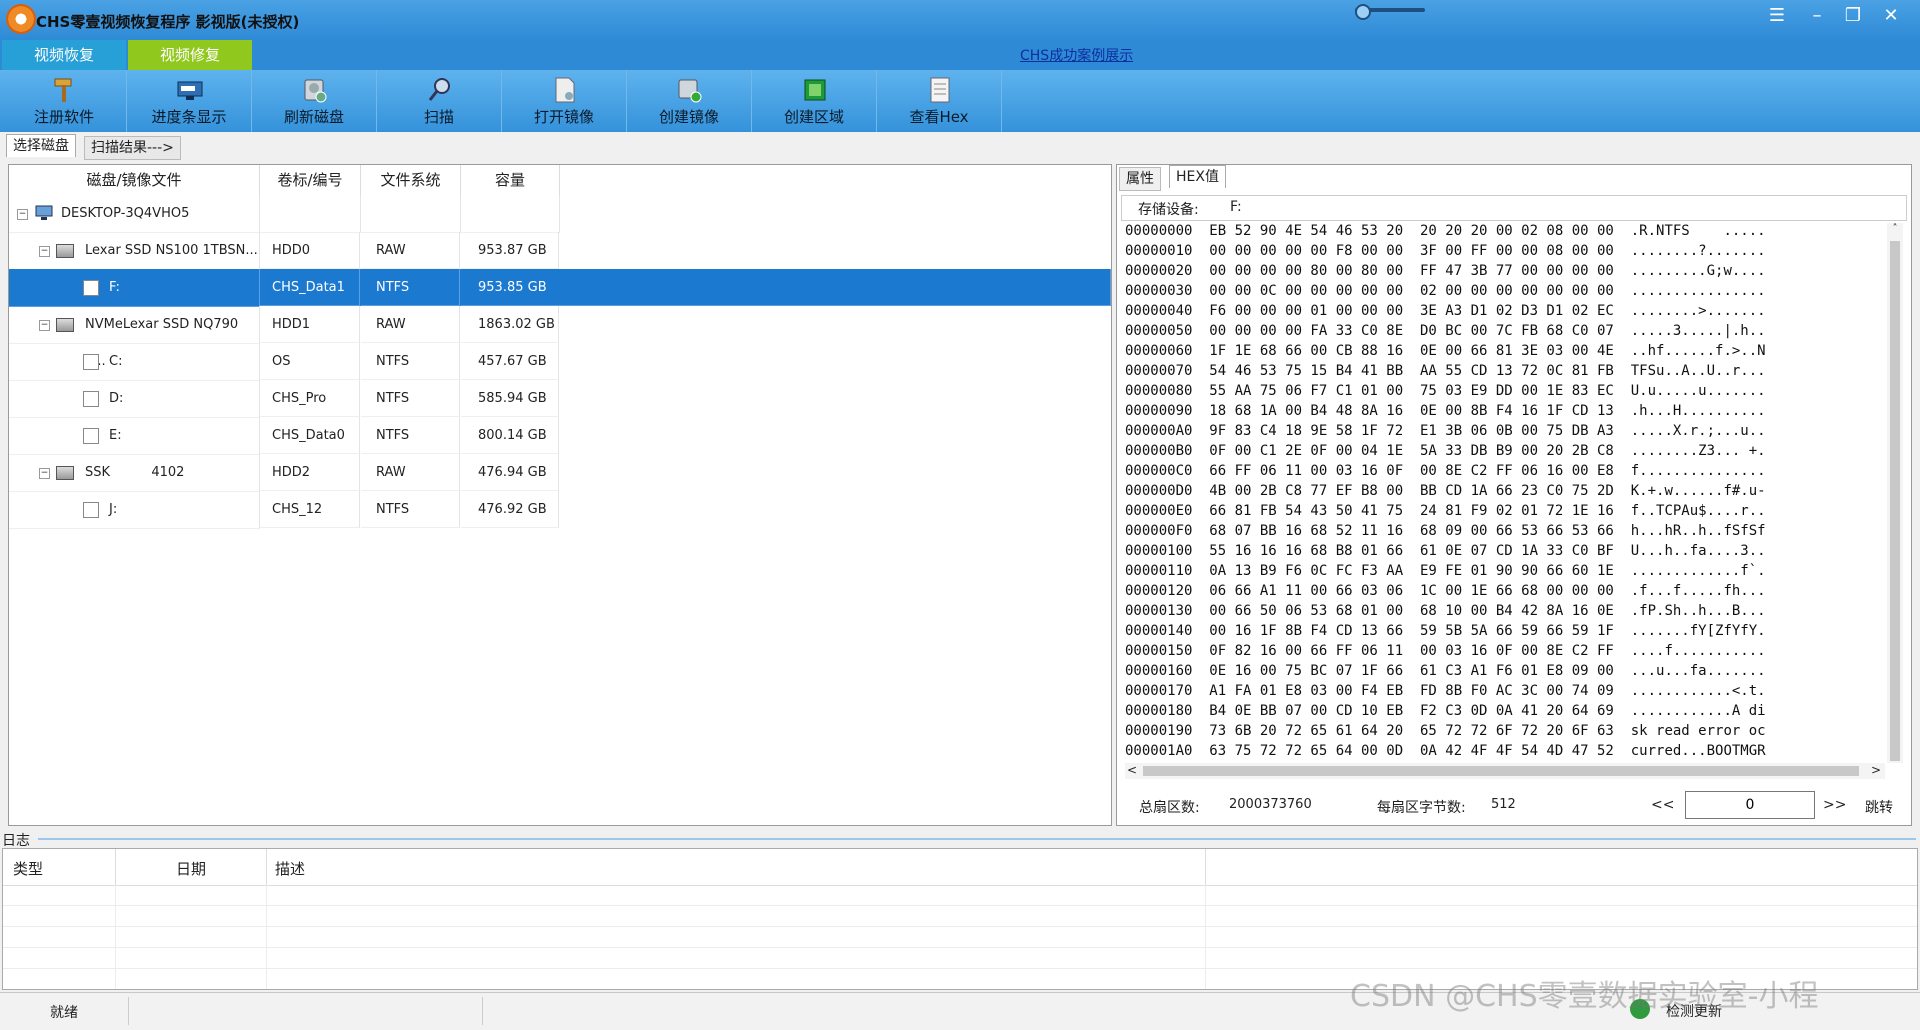 The height and width of the screenshot is (1030, 1920). I want to click on toolbar: 注册软件 进度条显示 刷新磁盘 扫描 打开镜像 创建镜像 创建区域 查看Hex, so click(960, 101).